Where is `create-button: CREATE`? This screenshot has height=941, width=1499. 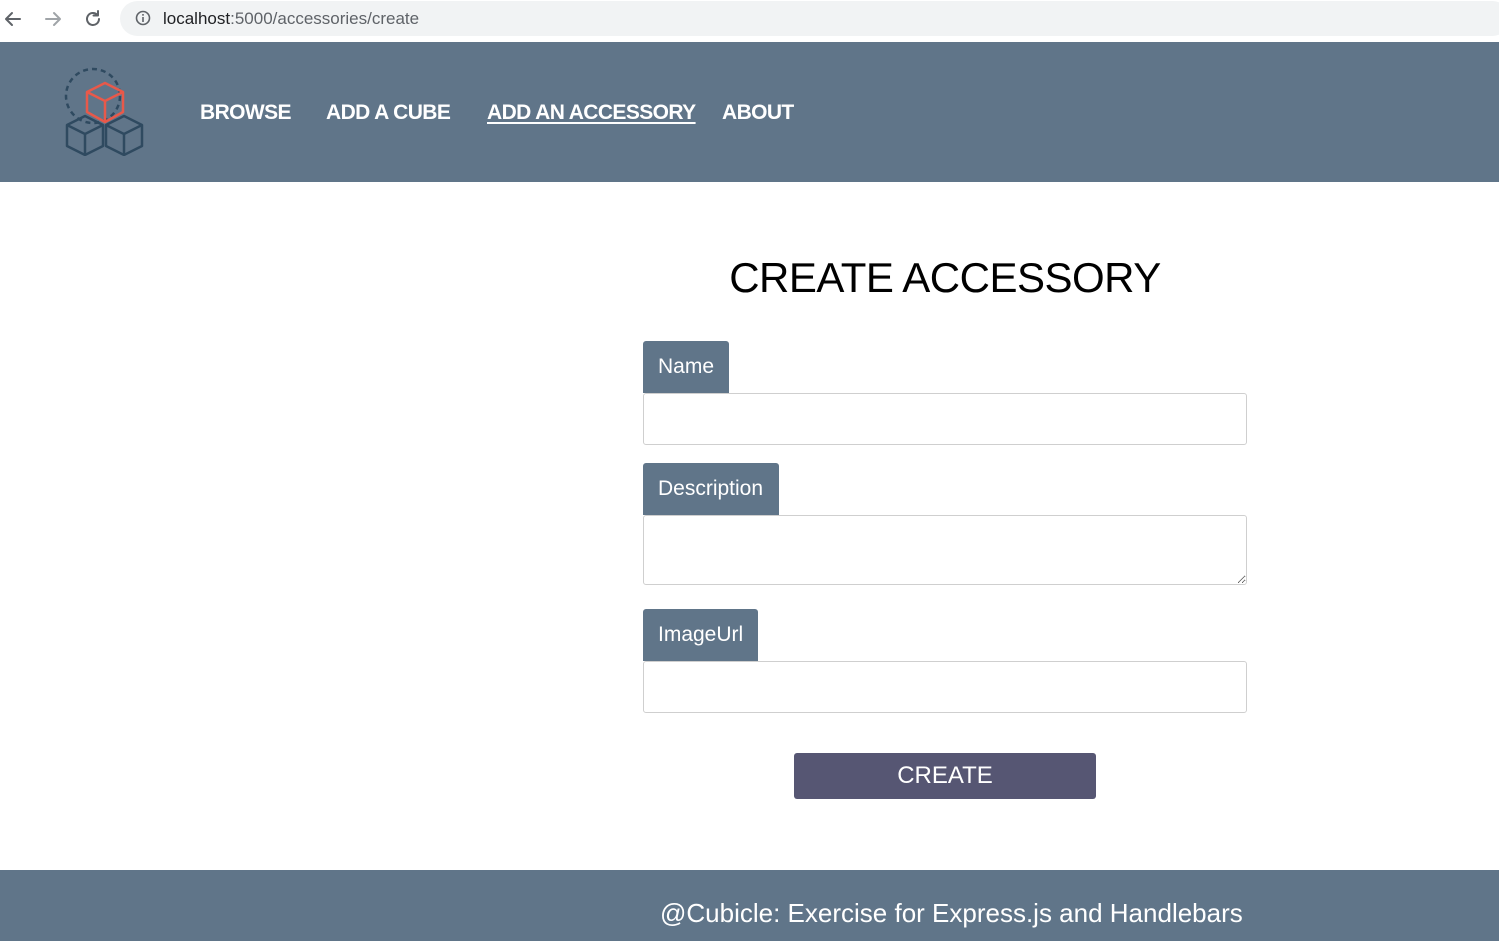 create-button: CREATE is located at coordinates (945, 776).